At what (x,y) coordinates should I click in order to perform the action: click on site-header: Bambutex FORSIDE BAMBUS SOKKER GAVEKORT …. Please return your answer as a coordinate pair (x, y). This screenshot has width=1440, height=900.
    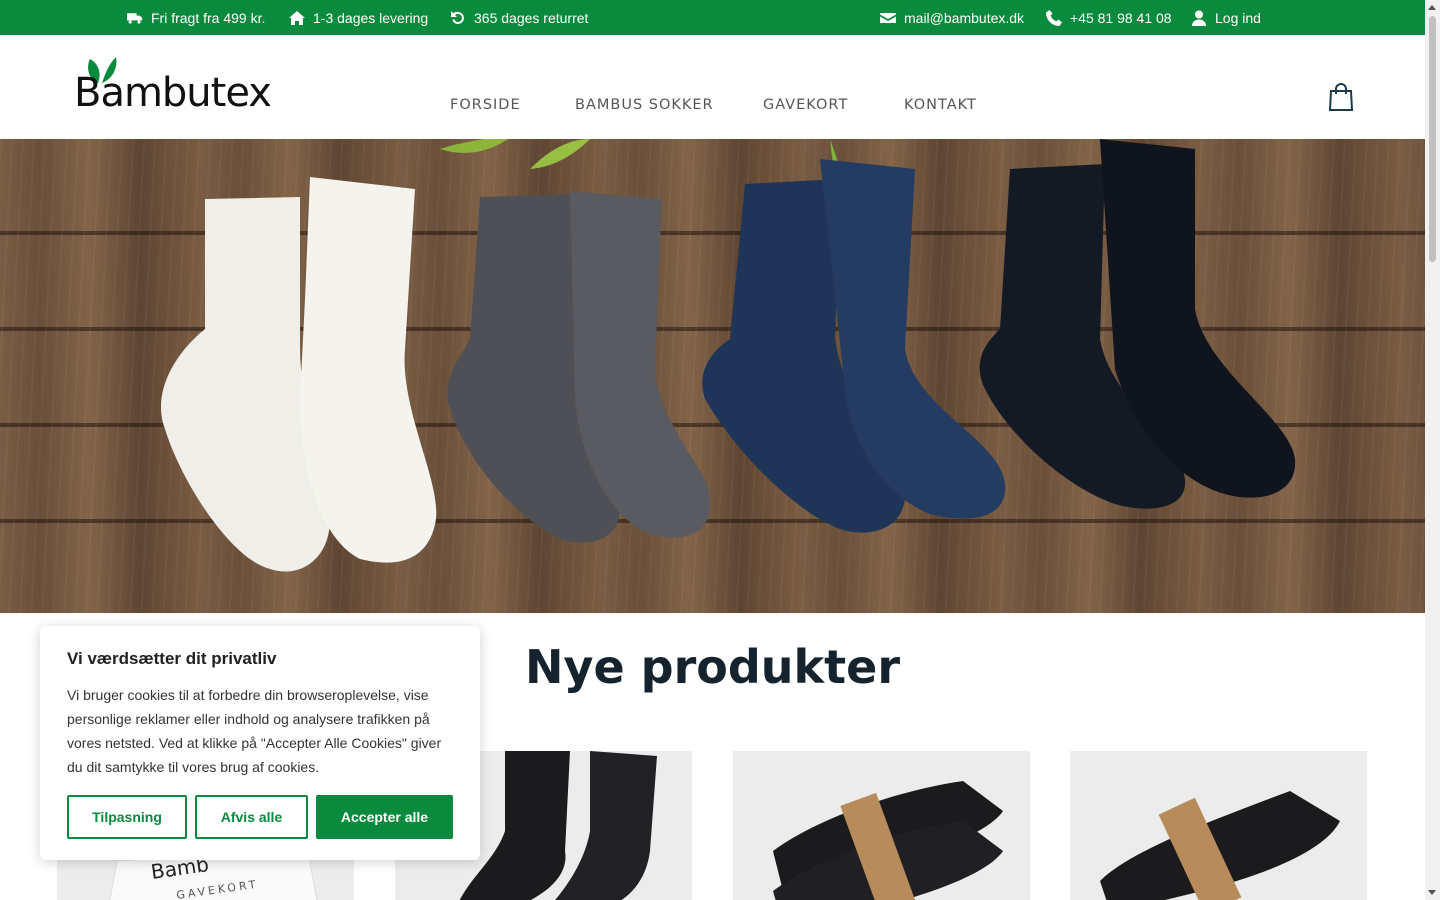
    Looking at the image, I should click on (712, 87).